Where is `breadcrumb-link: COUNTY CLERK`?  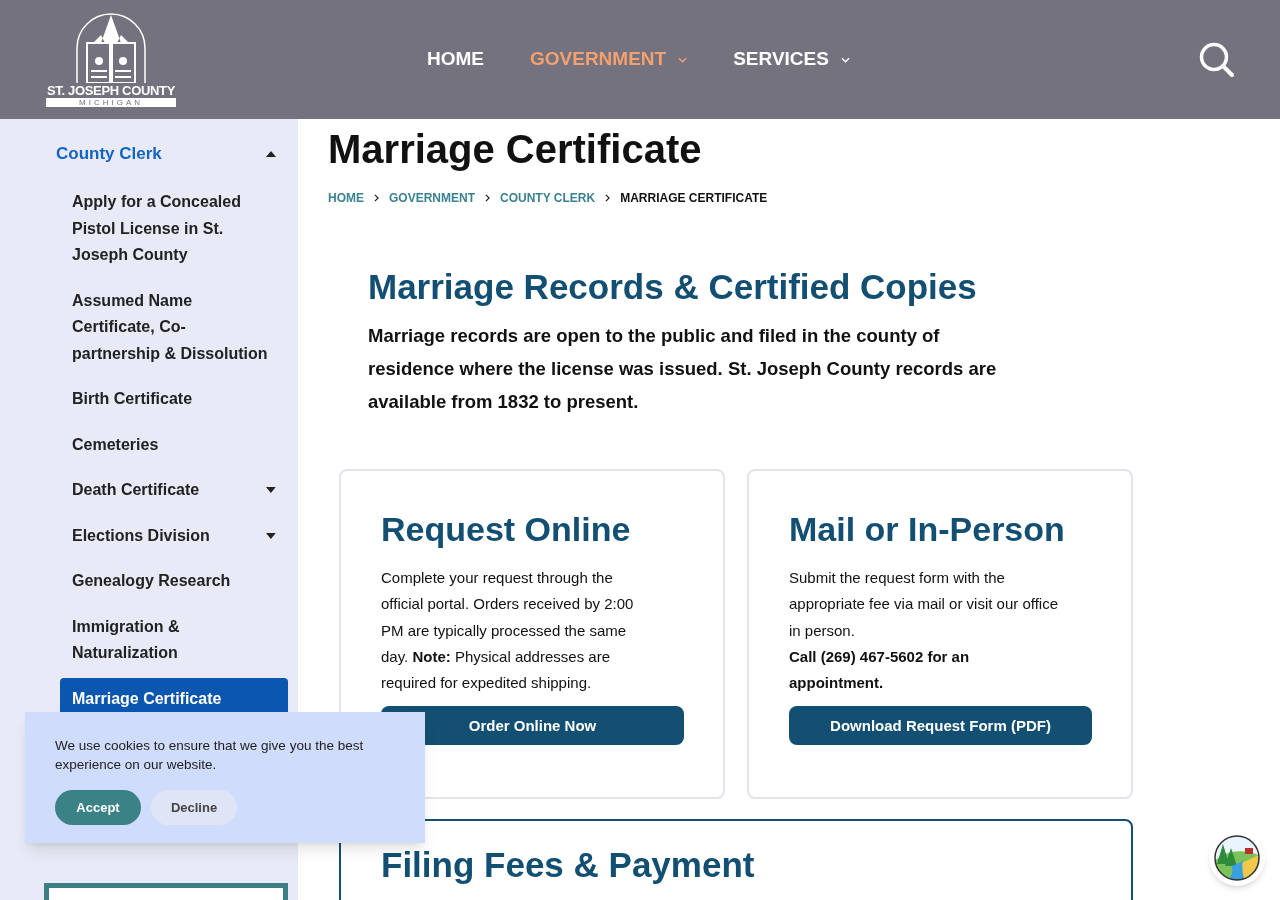 breadcrumb-link: COUNTY CLERK is located at coordinates (548, 198).